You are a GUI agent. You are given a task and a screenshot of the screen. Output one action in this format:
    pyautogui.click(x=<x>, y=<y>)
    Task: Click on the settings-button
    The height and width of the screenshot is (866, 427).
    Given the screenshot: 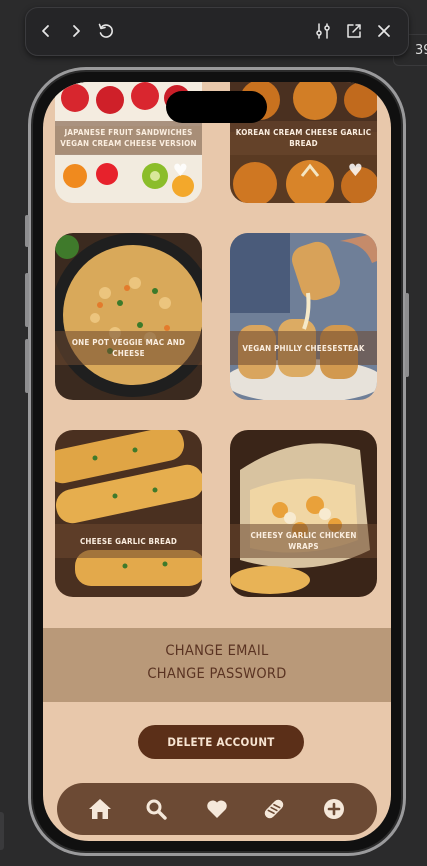 What is the action you would take?
    pyautogui.click(x=323, y=31)
    